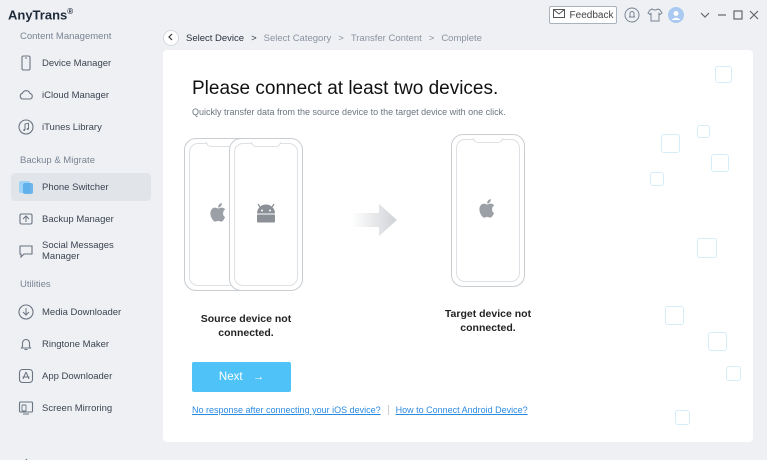 The height and width of the screenshot is (460, 767). Describe the element at coordinates (386, 38) in the screenshot. I see `crumb-transfer-content: Transfer Content` at that location.